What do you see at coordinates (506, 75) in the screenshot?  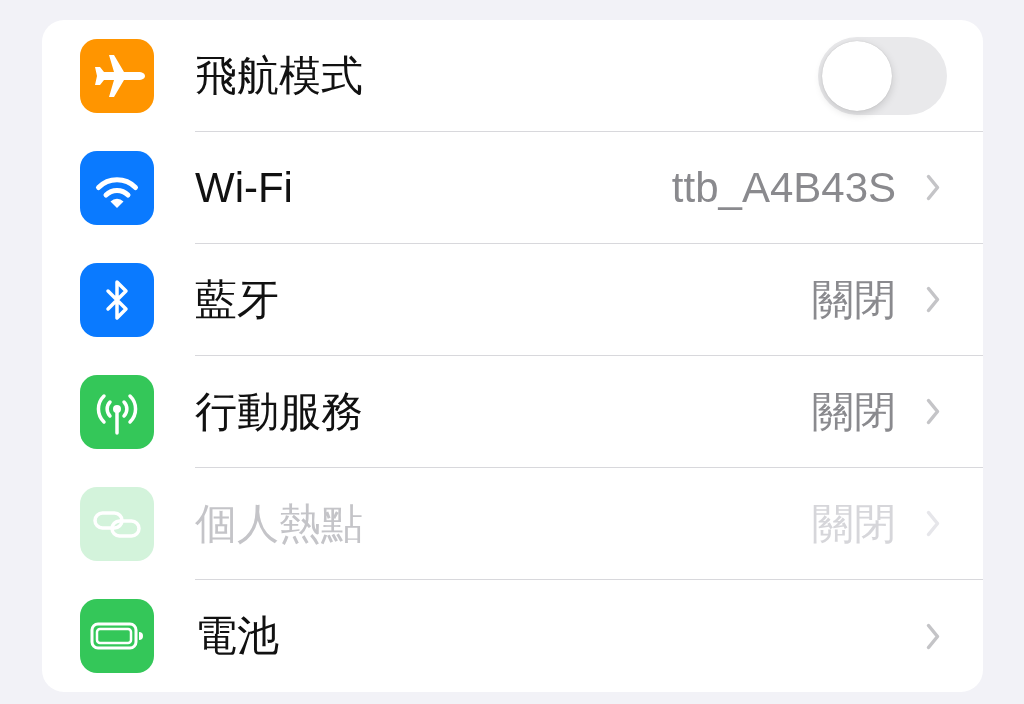 I see `setting-label: 飛航模式` at bounding box center [506, 75].